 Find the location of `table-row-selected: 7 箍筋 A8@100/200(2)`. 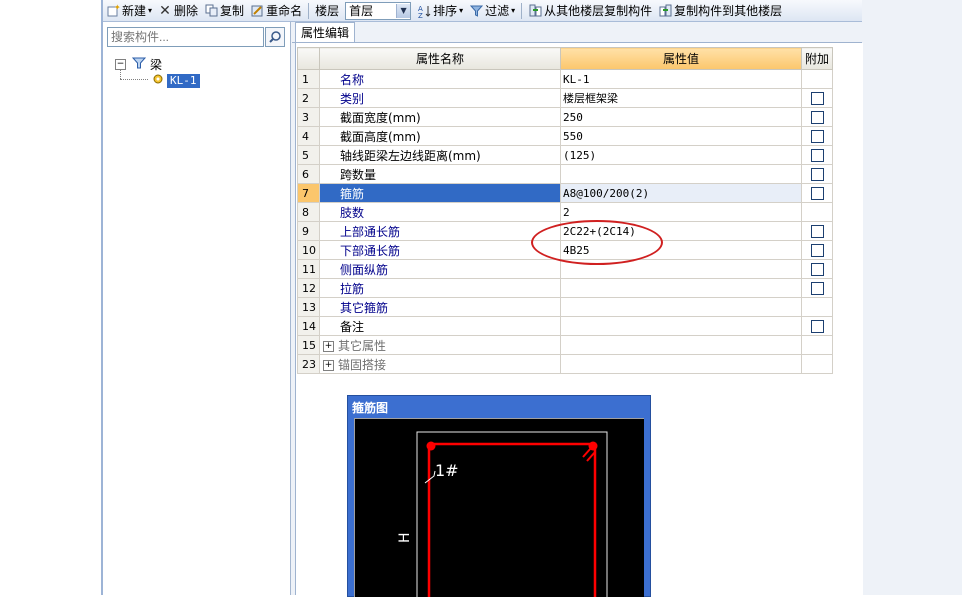

table-row-selected: 7 箍筋 A8@100/200(2) is located at coordinates (565, 193).